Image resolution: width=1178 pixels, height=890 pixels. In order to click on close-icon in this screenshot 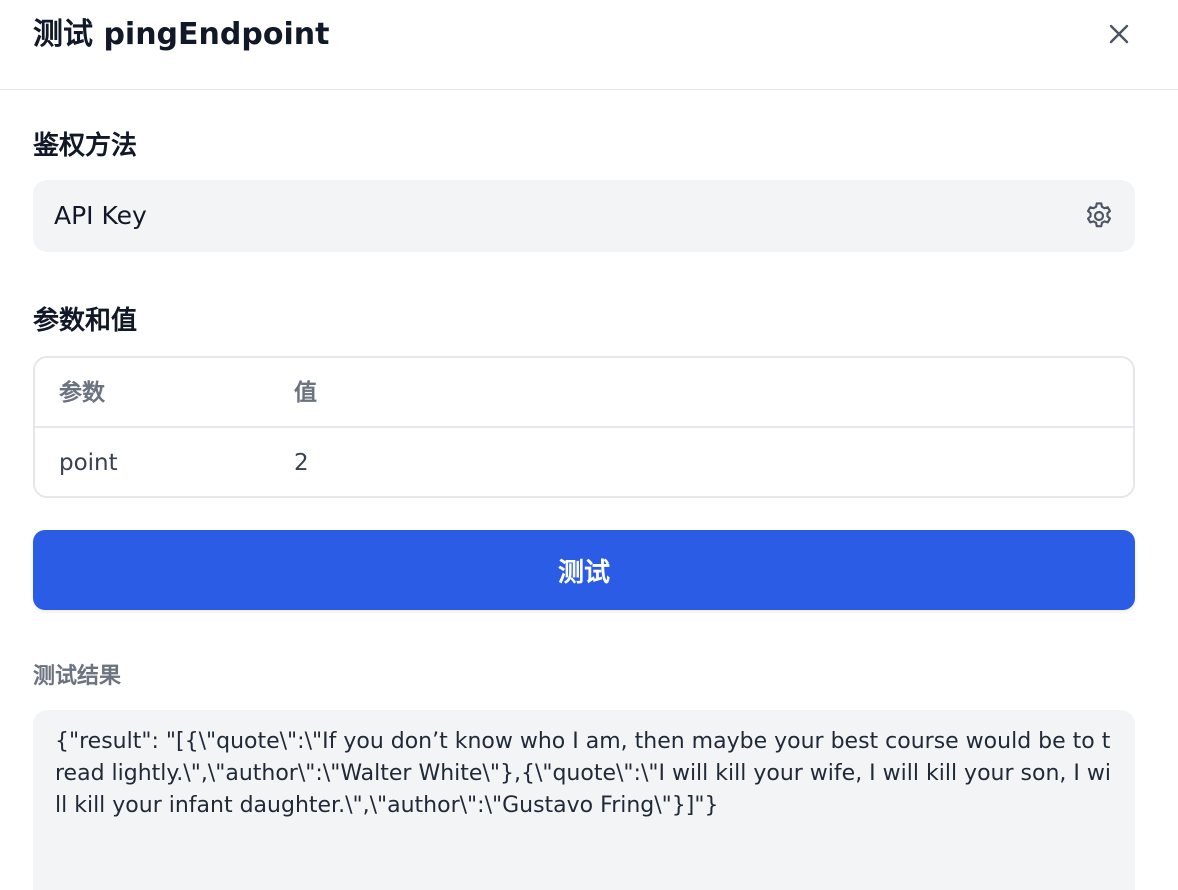, I will do `click(1119, 34)`.